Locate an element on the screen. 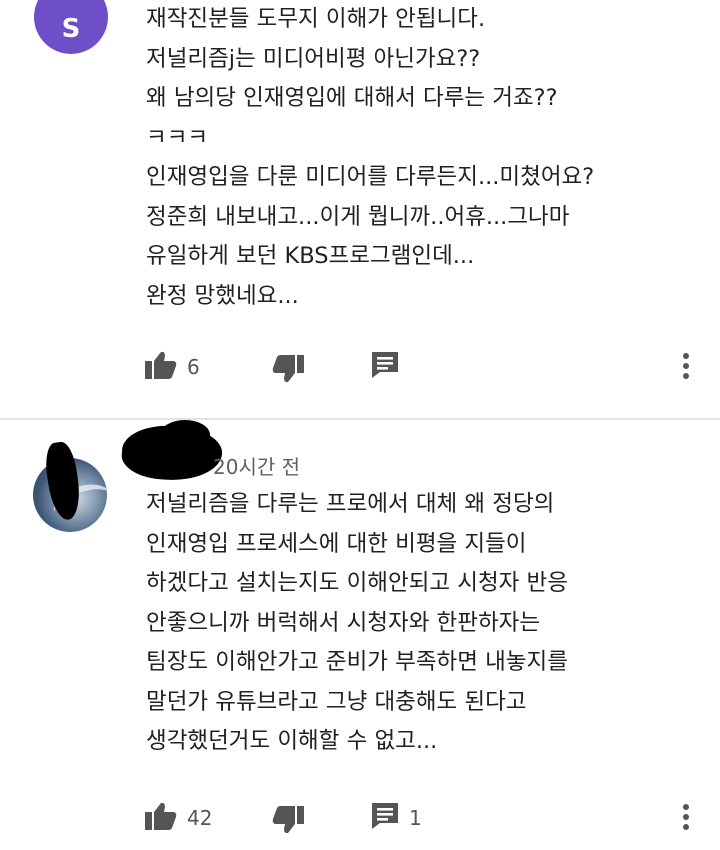  author-avatar: S is located at coordinates (71, 27).